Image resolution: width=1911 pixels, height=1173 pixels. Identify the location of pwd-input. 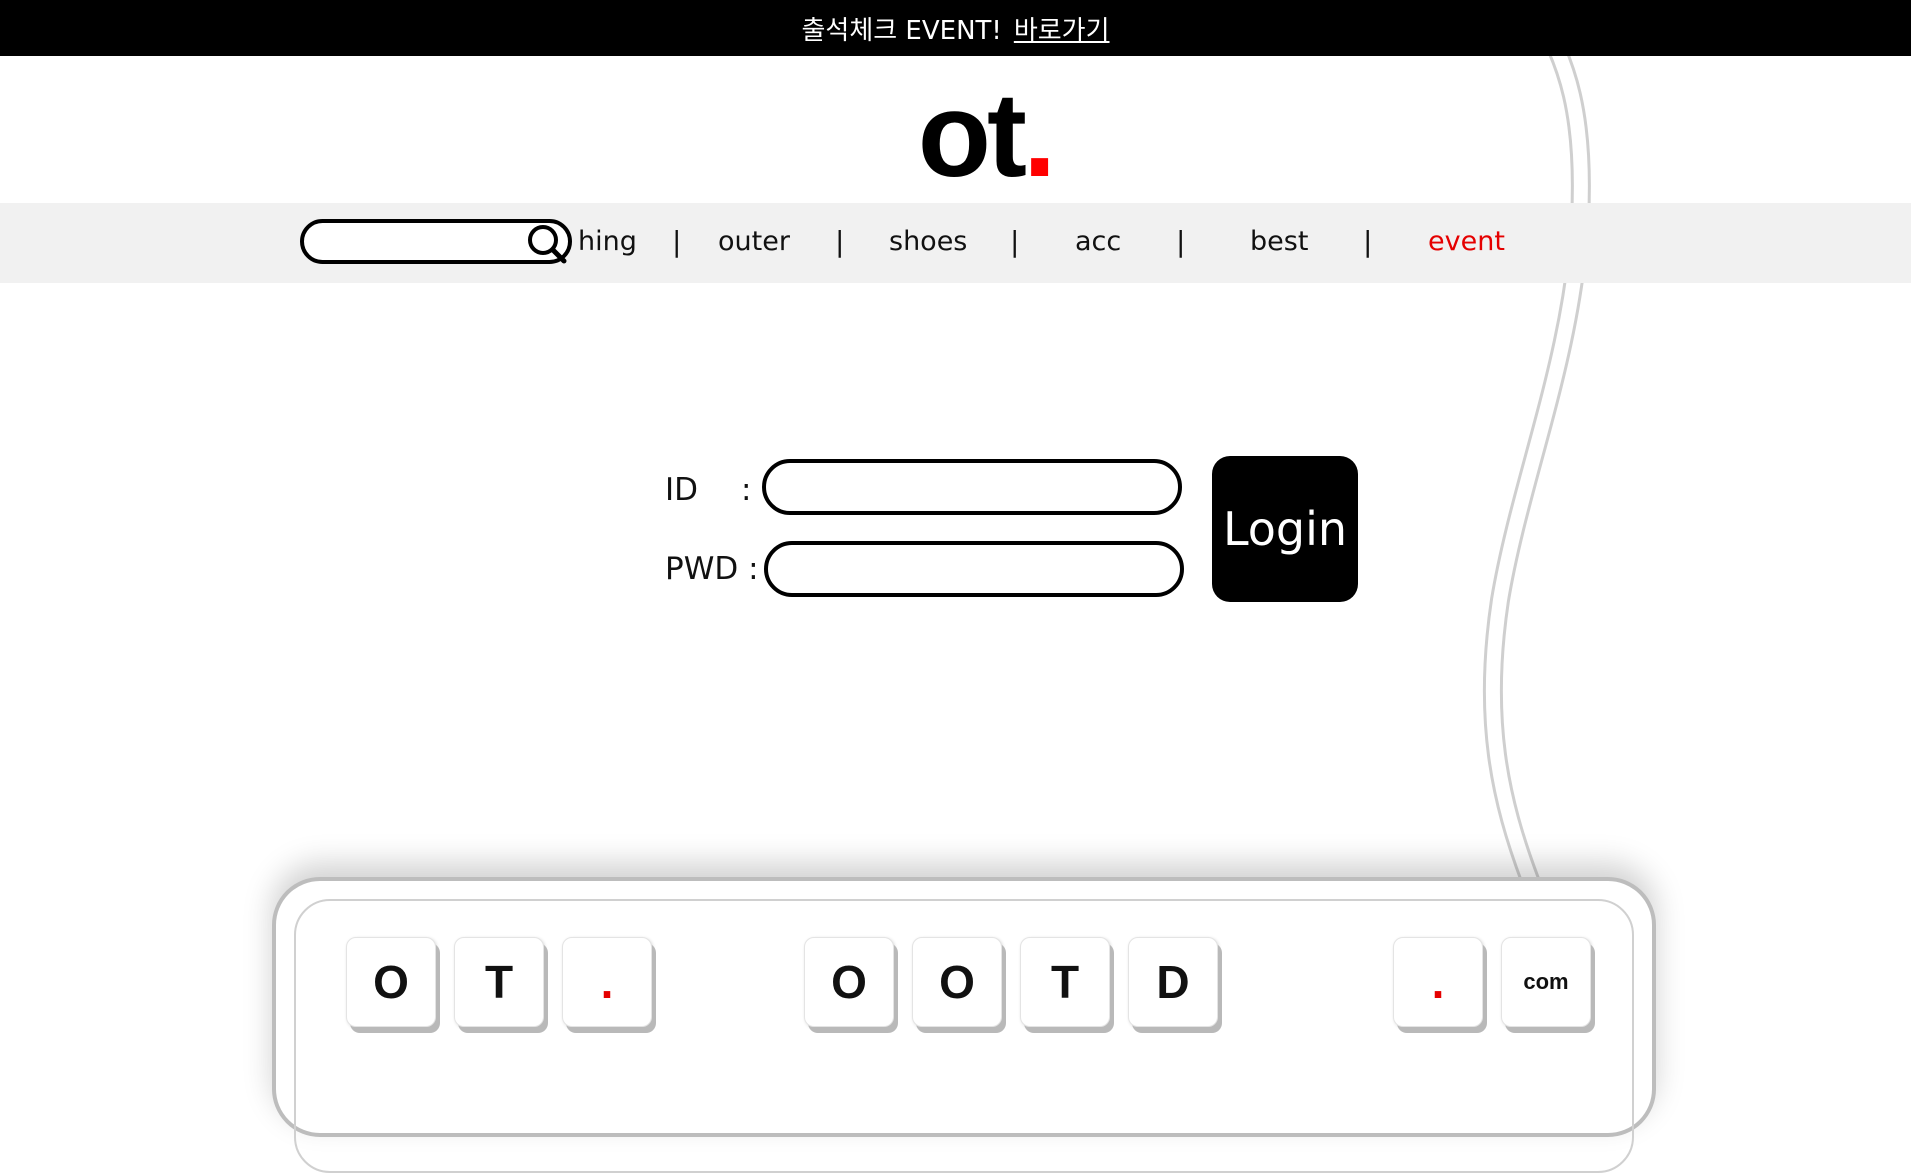
(973, 571).